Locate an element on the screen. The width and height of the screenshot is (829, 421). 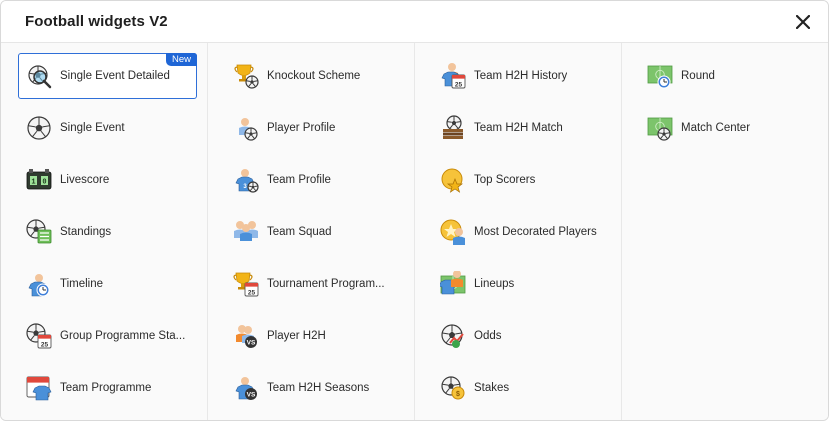
widget-item-standings: Standings is located at coordinates (107, 232).